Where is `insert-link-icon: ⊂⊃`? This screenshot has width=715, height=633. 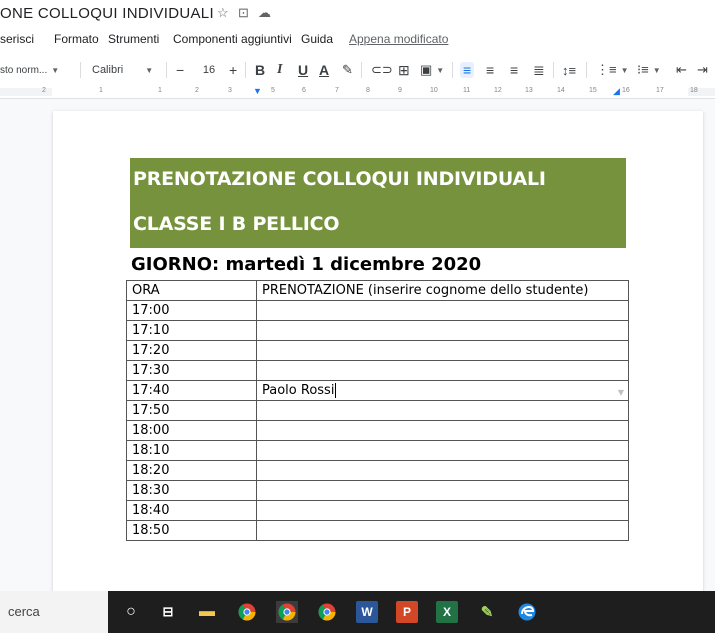 insert-link-icon: ⊂⊃ is located at coordinates (382, 70).